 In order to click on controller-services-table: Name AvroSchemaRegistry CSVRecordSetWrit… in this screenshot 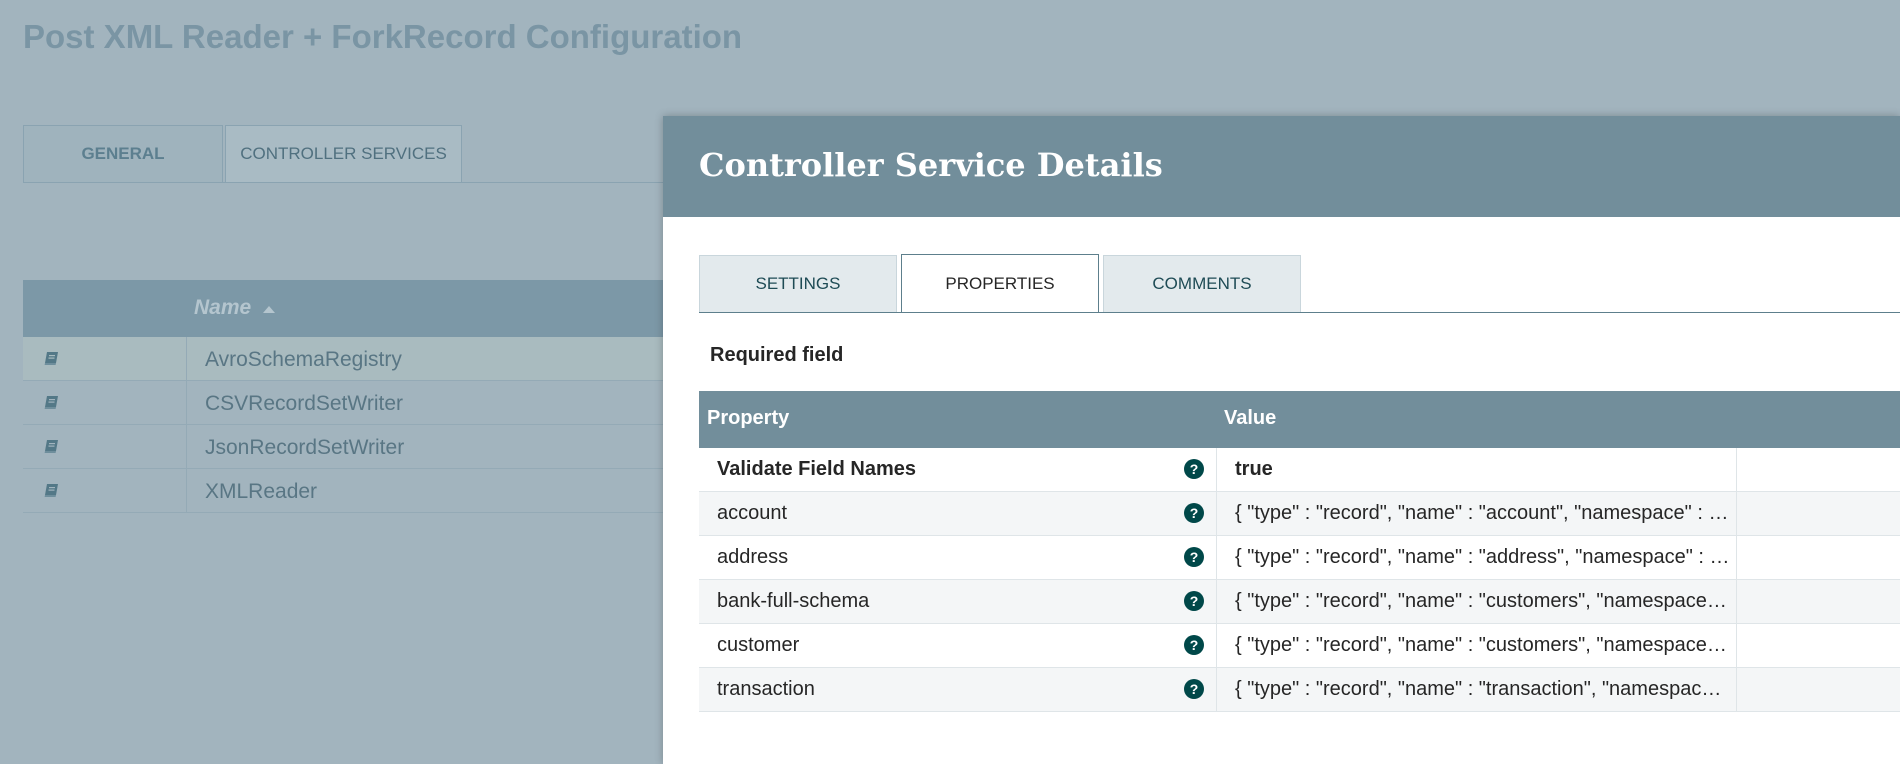, I will do `click(354, 396)`.